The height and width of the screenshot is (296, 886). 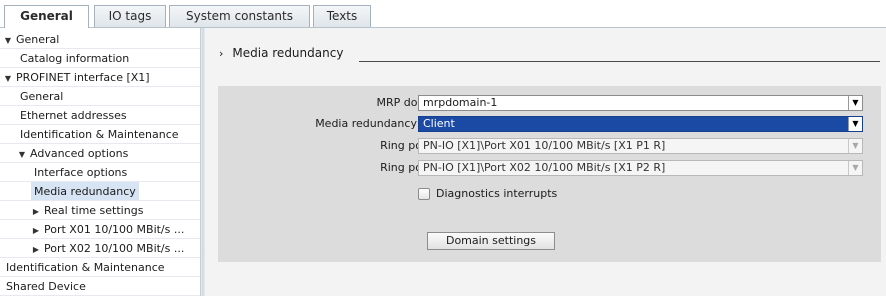 I want to click on tree-item-profinet-interface: ▼ PROFINET interface [X1], so click(x=100, y=77).